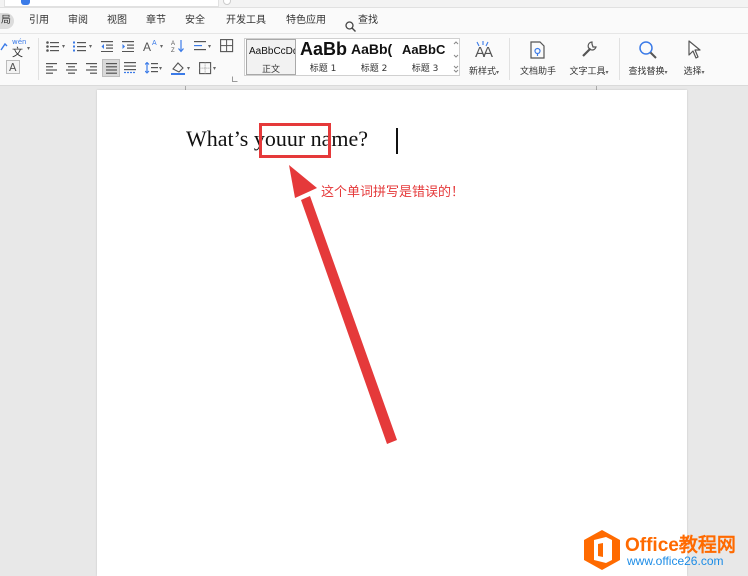 Image resolution: width=748 pixels, height=576 pixels. Describe the element at coordinates (694, 72) in the screenshot. I see `select-label: 选择▾` at that location.